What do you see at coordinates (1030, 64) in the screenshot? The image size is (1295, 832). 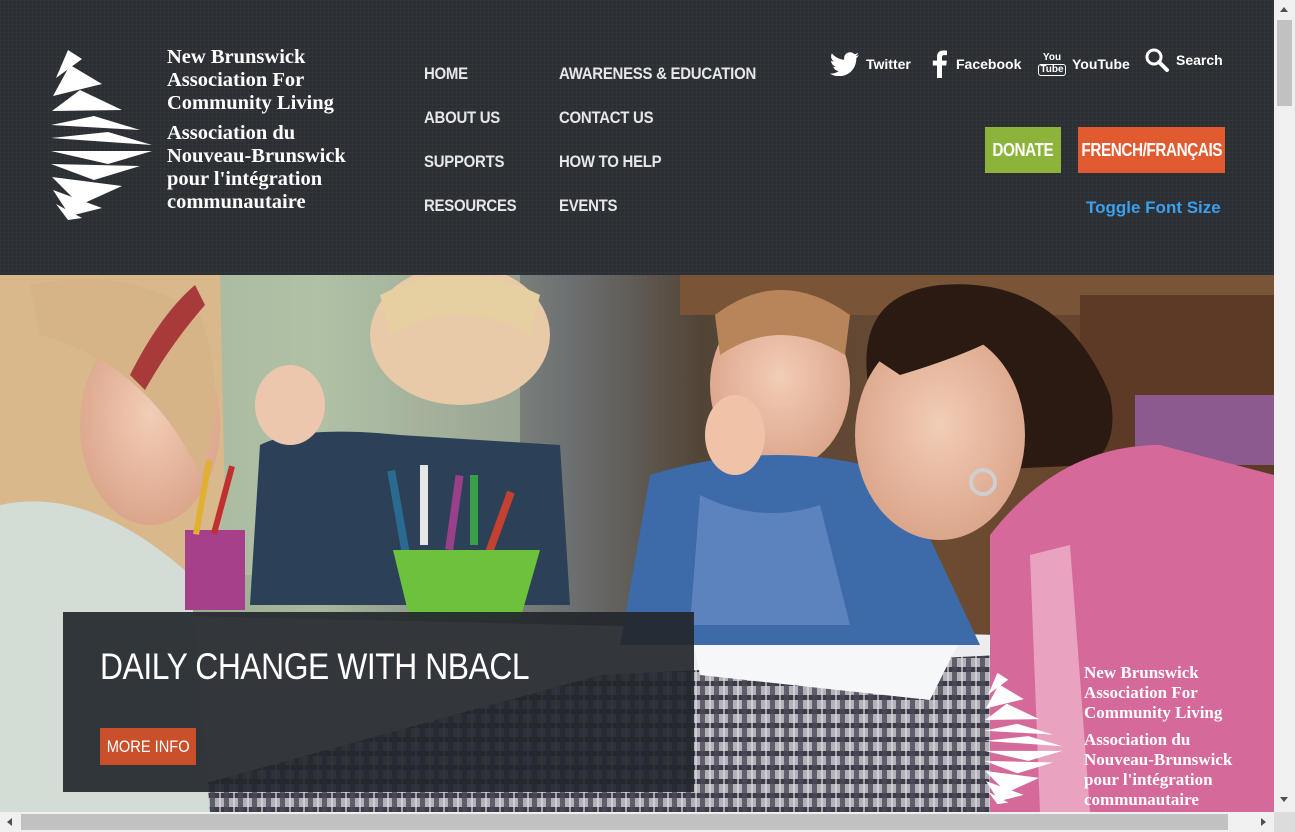 I see `social-links: Twitter Facebook You Tube YouTube Search` at bounding box center [1030, 64].